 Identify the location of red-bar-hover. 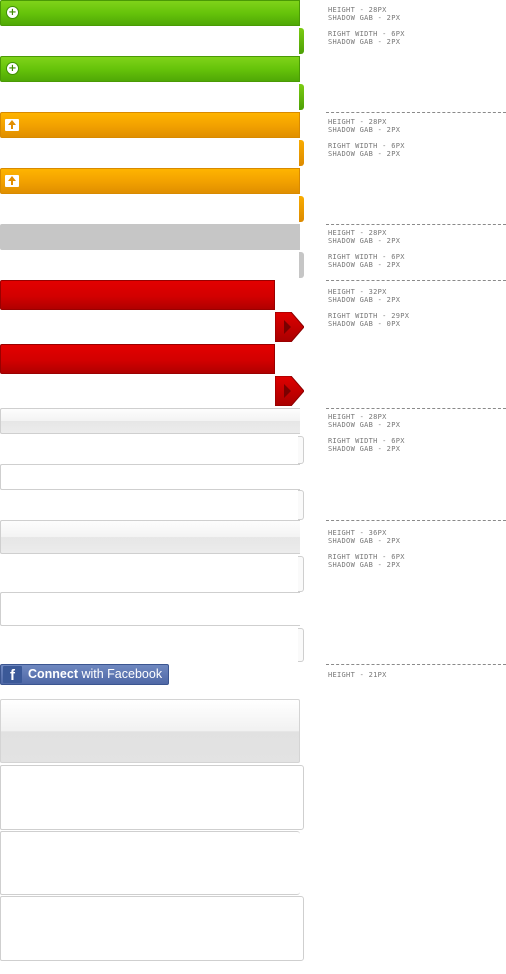
(137, 359).